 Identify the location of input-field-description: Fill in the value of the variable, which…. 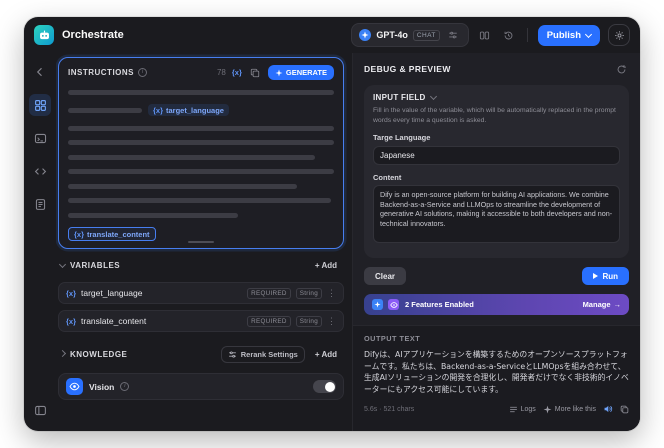
(494, 115).